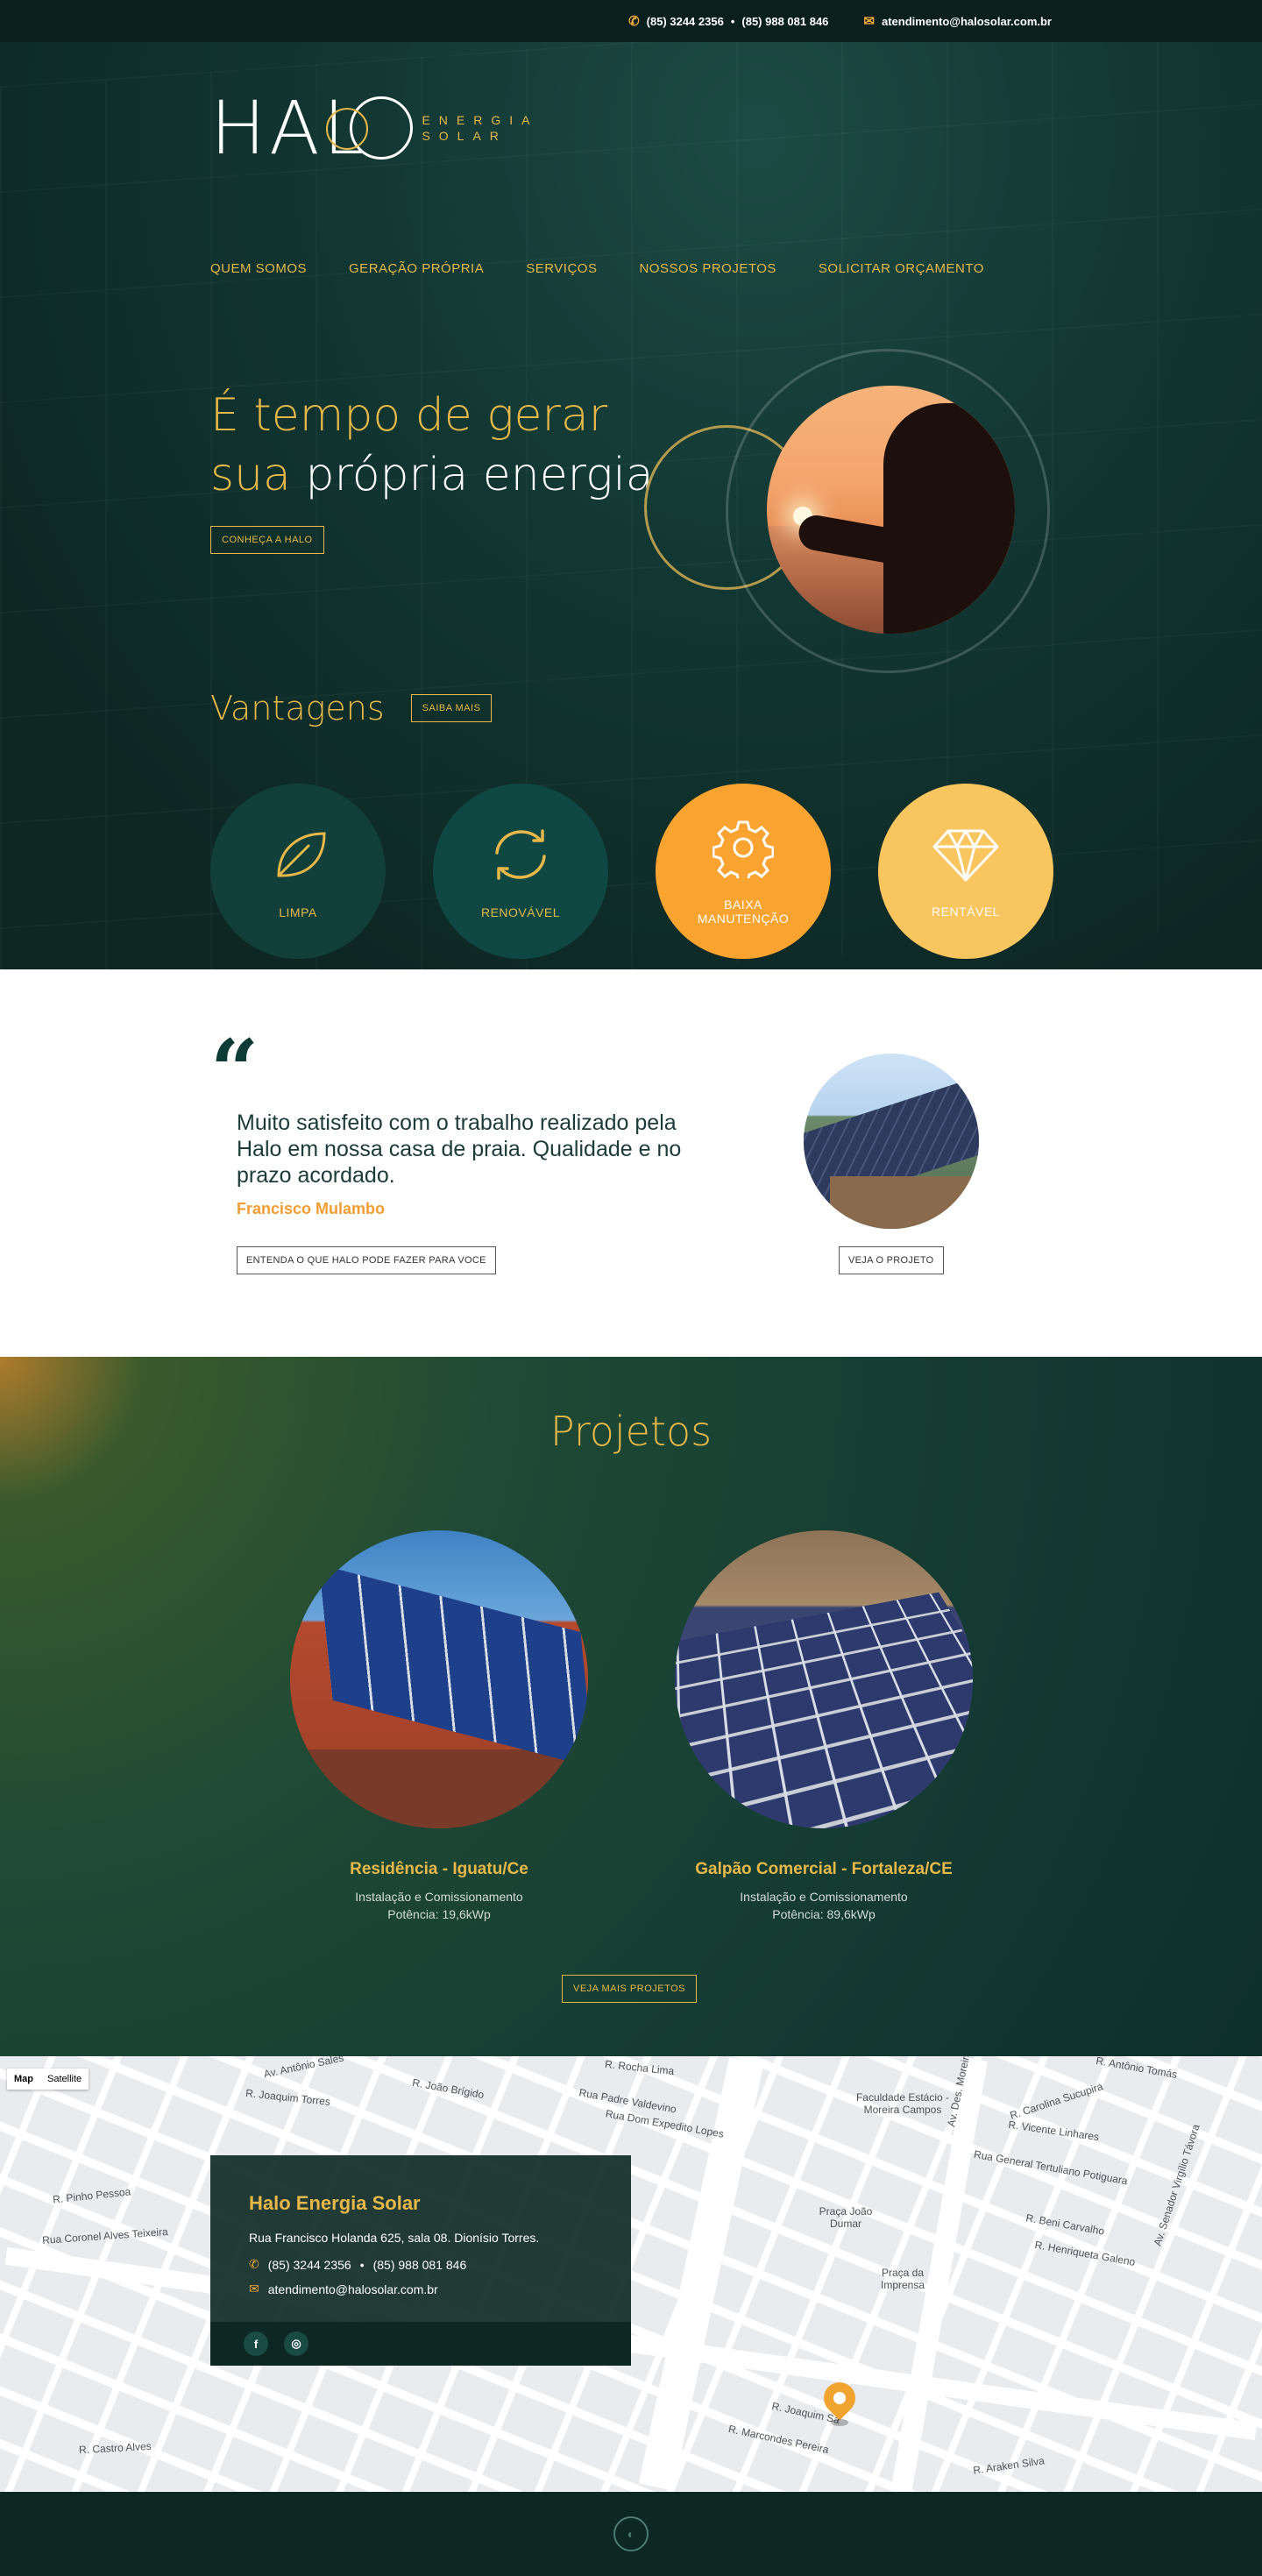 The width and height of the screenshot is (1262, 2576). What do you see at coordinates (520, 854) in the screenshot?
I see `refresh-icon` at bounding box center [520, 854].